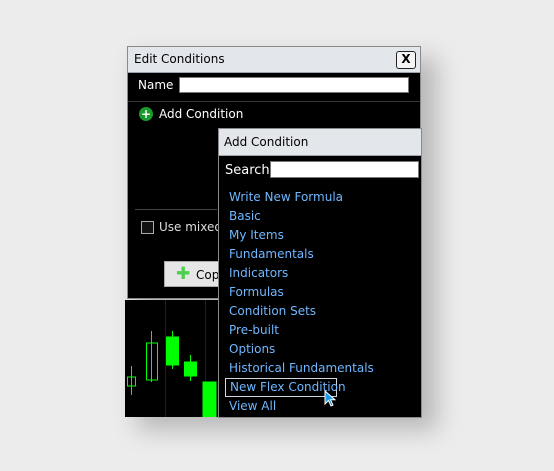 The width and height of the screenshot is (554, 471). What do you see at coordinates (344, 169) in the screenshot?
I see `search-input` at bounding box center [344, 169].